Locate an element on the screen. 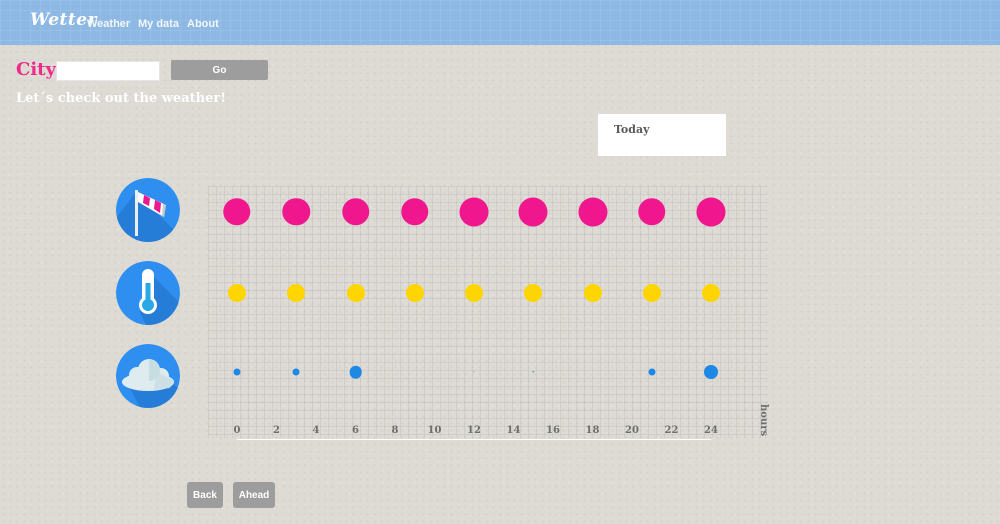 The height and width of the screenshot is (524, 1000). x-tick-label: 0 is located at coordinates (237, 430).